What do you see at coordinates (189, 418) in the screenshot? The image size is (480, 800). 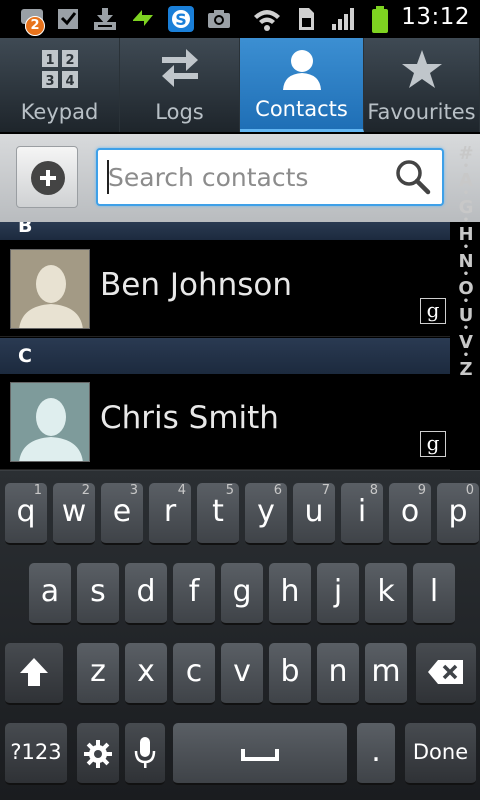 I see `contact-name: Chris Smith` at bounding box center [189, 418].